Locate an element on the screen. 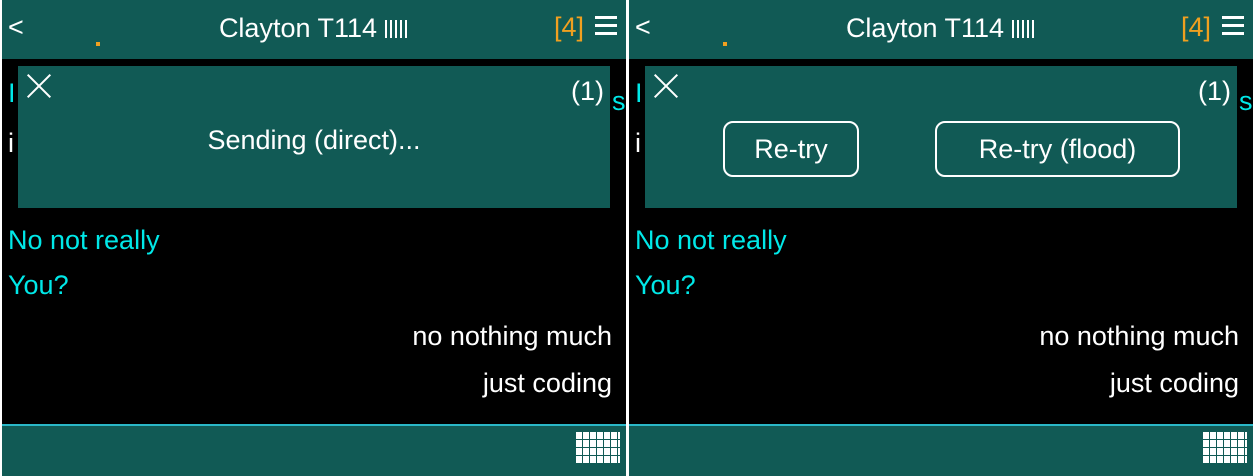 This screenshot has width=1255, height=476. retry-button: Re-try is located at coordinates (791, 149).